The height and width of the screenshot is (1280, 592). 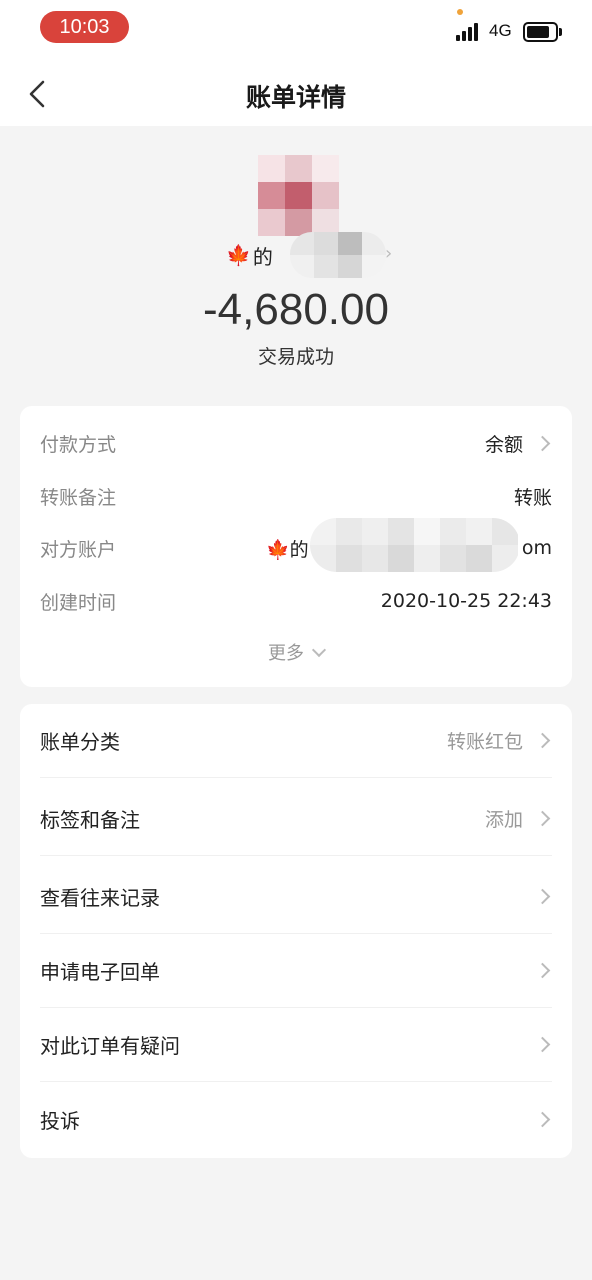 What do you see at coordinates (84, 27) in the screenshot?
I see `status-time: 10:03` at bounding box center [84, 27].